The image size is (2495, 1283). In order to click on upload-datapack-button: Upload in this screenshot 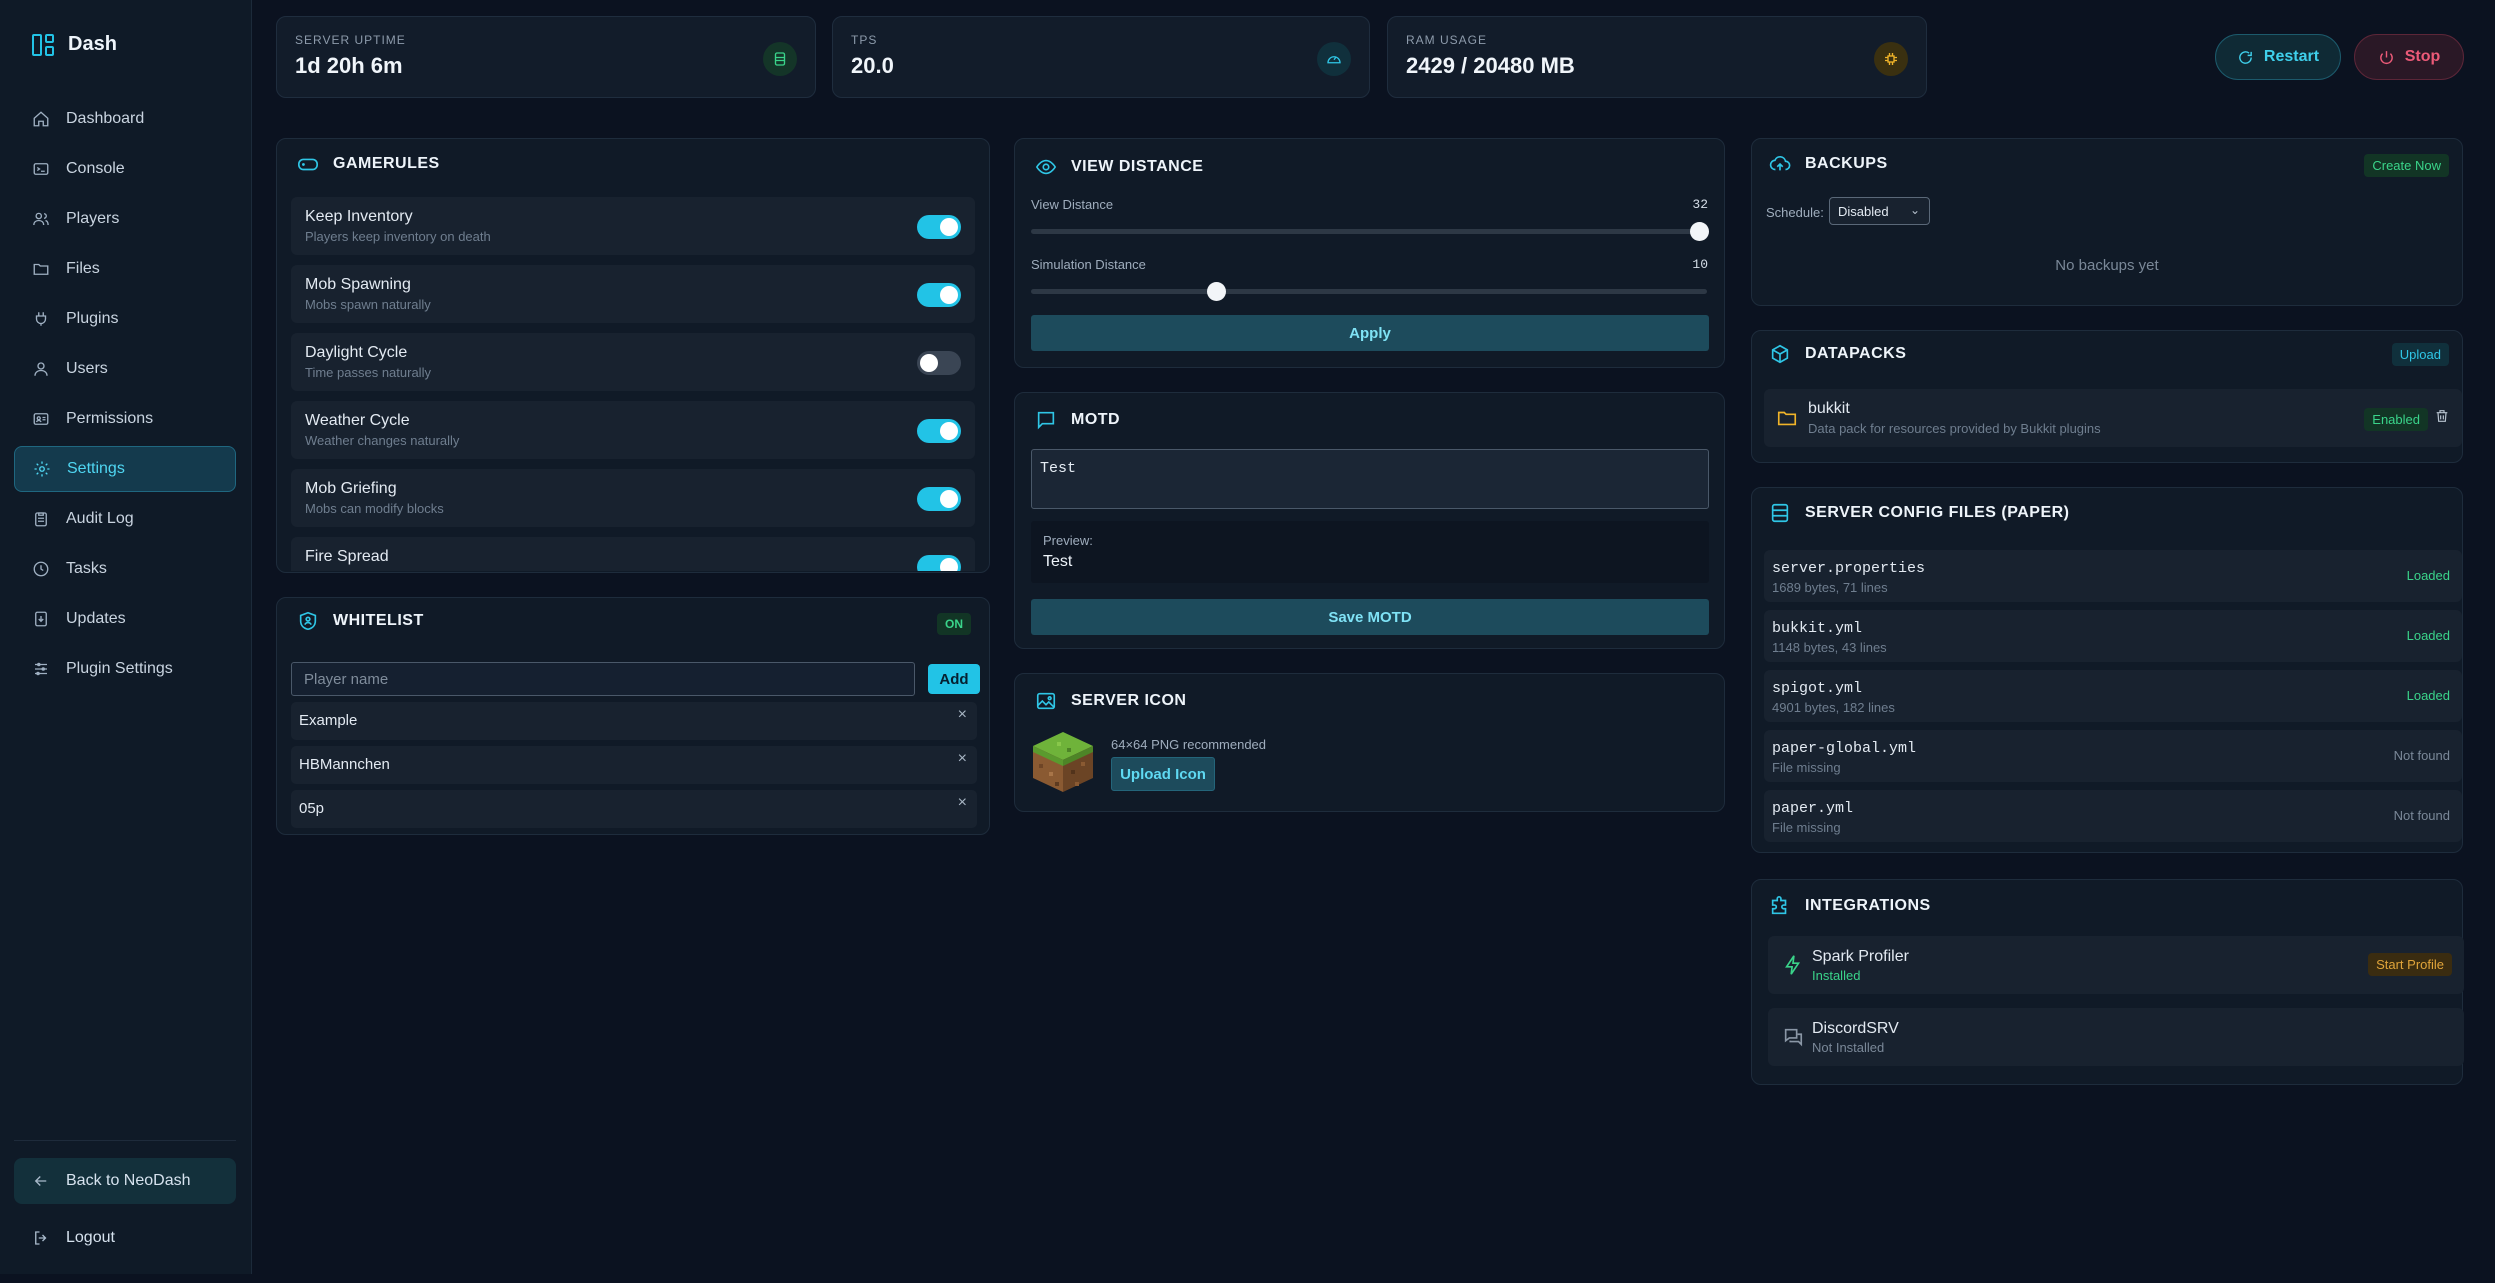, I will do `click(2420, 354)`.